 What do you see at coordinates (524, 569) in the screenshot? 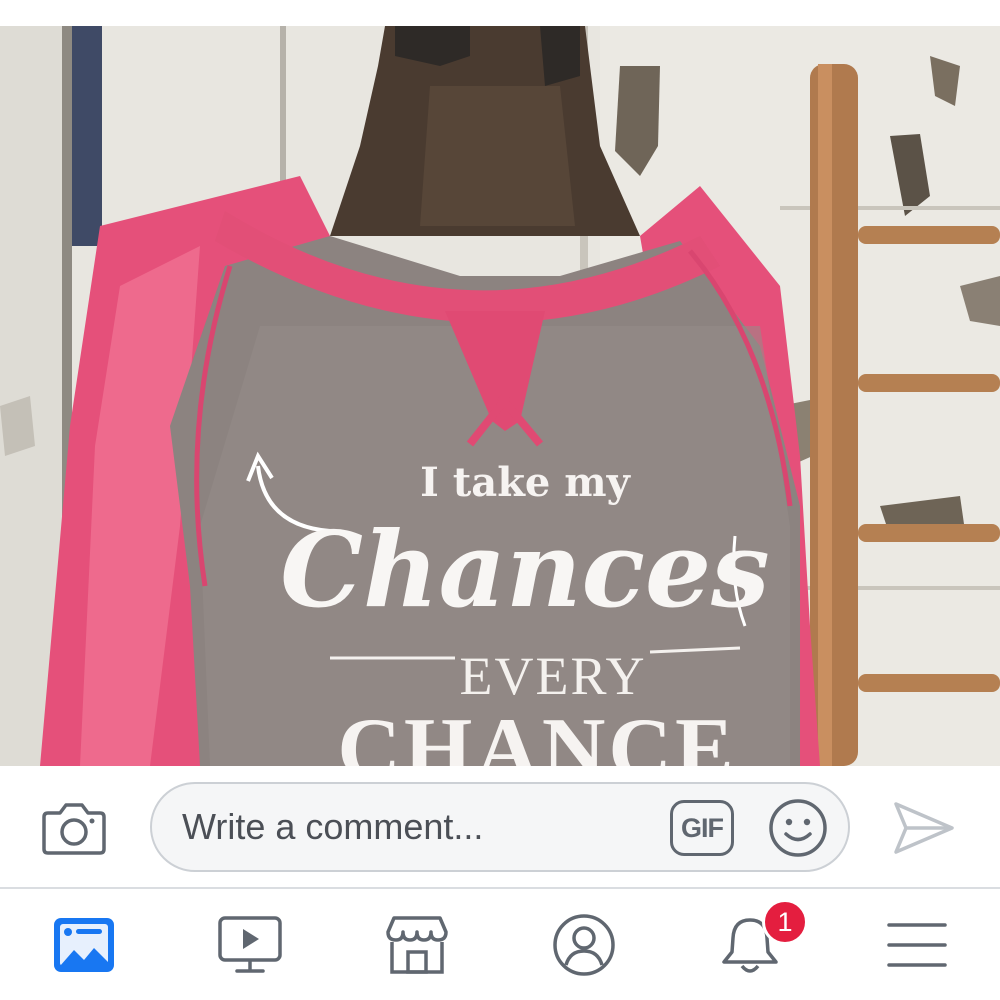
I see `shirt-text-line2: Chances` at bounding box center [524, 569].